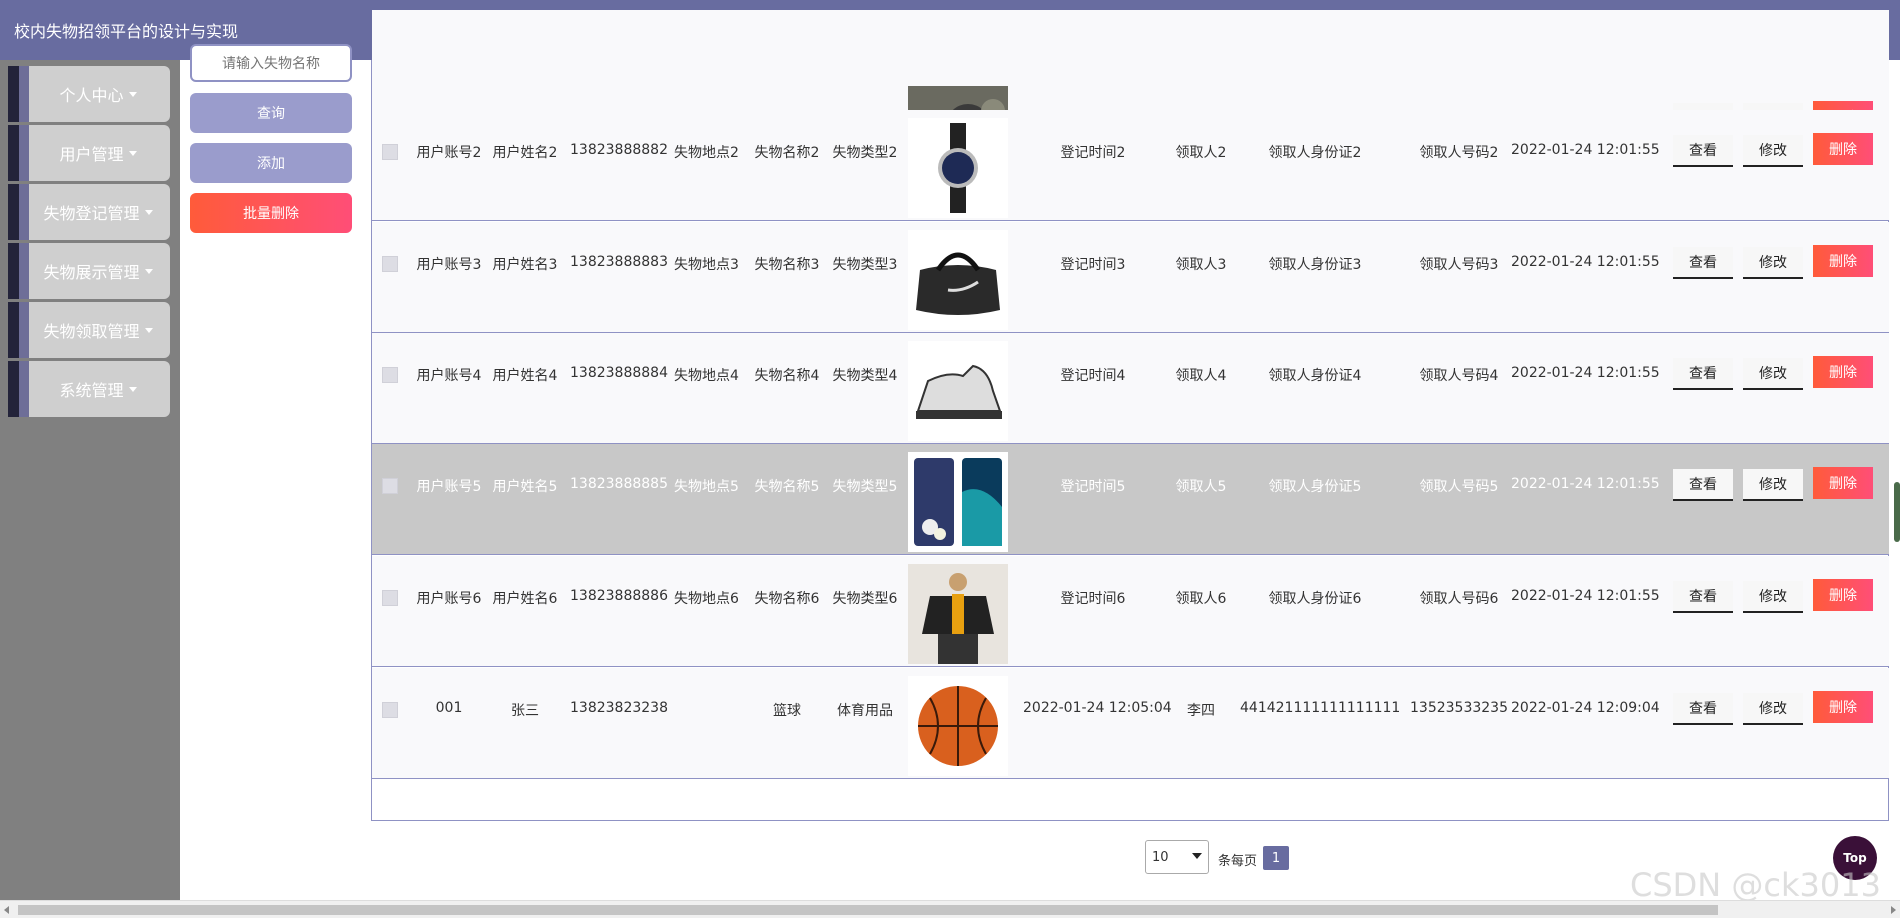  I want to click on page-size-select: 10, so click(1177, 857).